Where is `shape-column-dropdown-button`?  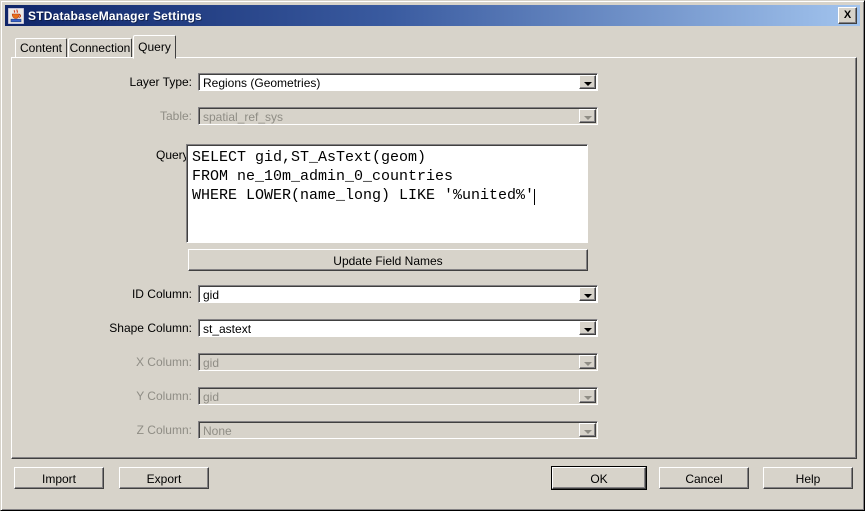
shape-column-dropdown-button is located at coordinates (587, 328).